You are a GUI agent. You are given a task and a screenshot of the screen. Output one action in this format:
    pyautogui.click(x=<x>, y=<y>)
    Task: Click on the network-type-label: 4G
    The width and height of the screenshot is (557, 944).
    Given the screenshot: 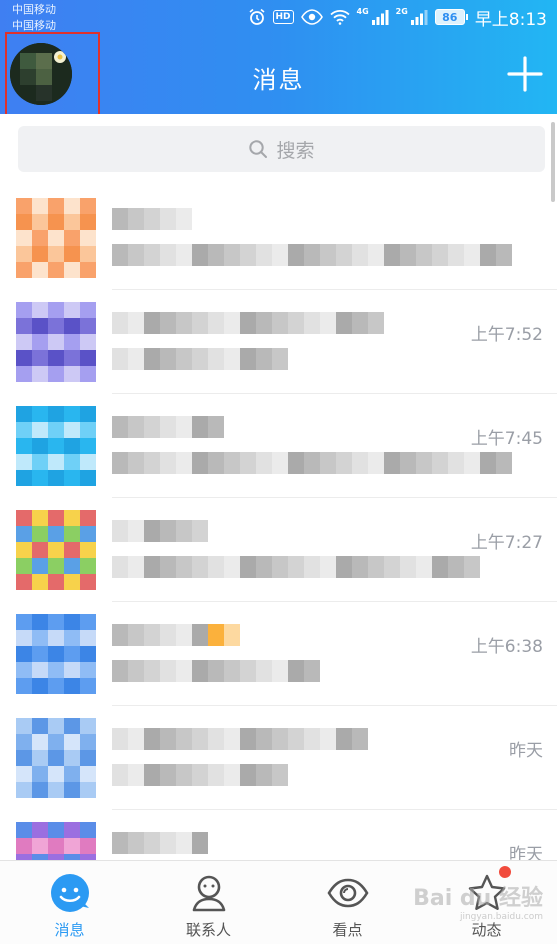 What is the action you would take?
    pyautogui.click(x=362, y=11)
    